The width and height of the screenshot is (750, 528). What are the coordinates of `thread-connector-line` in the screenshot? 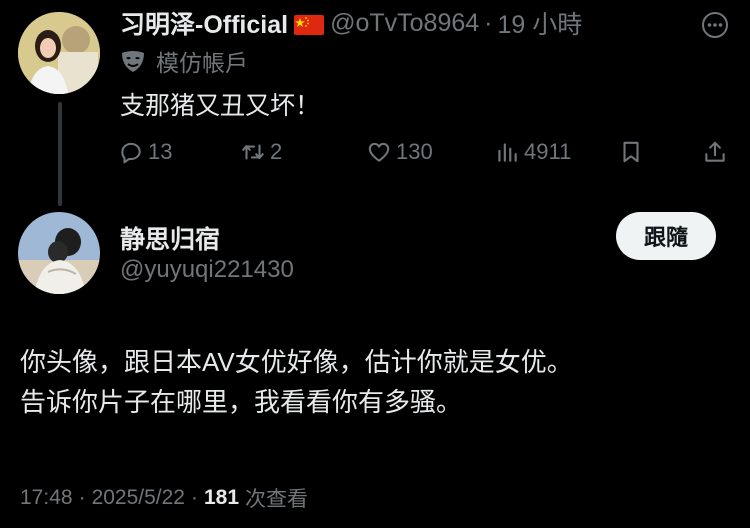 It's located at (60, 154).